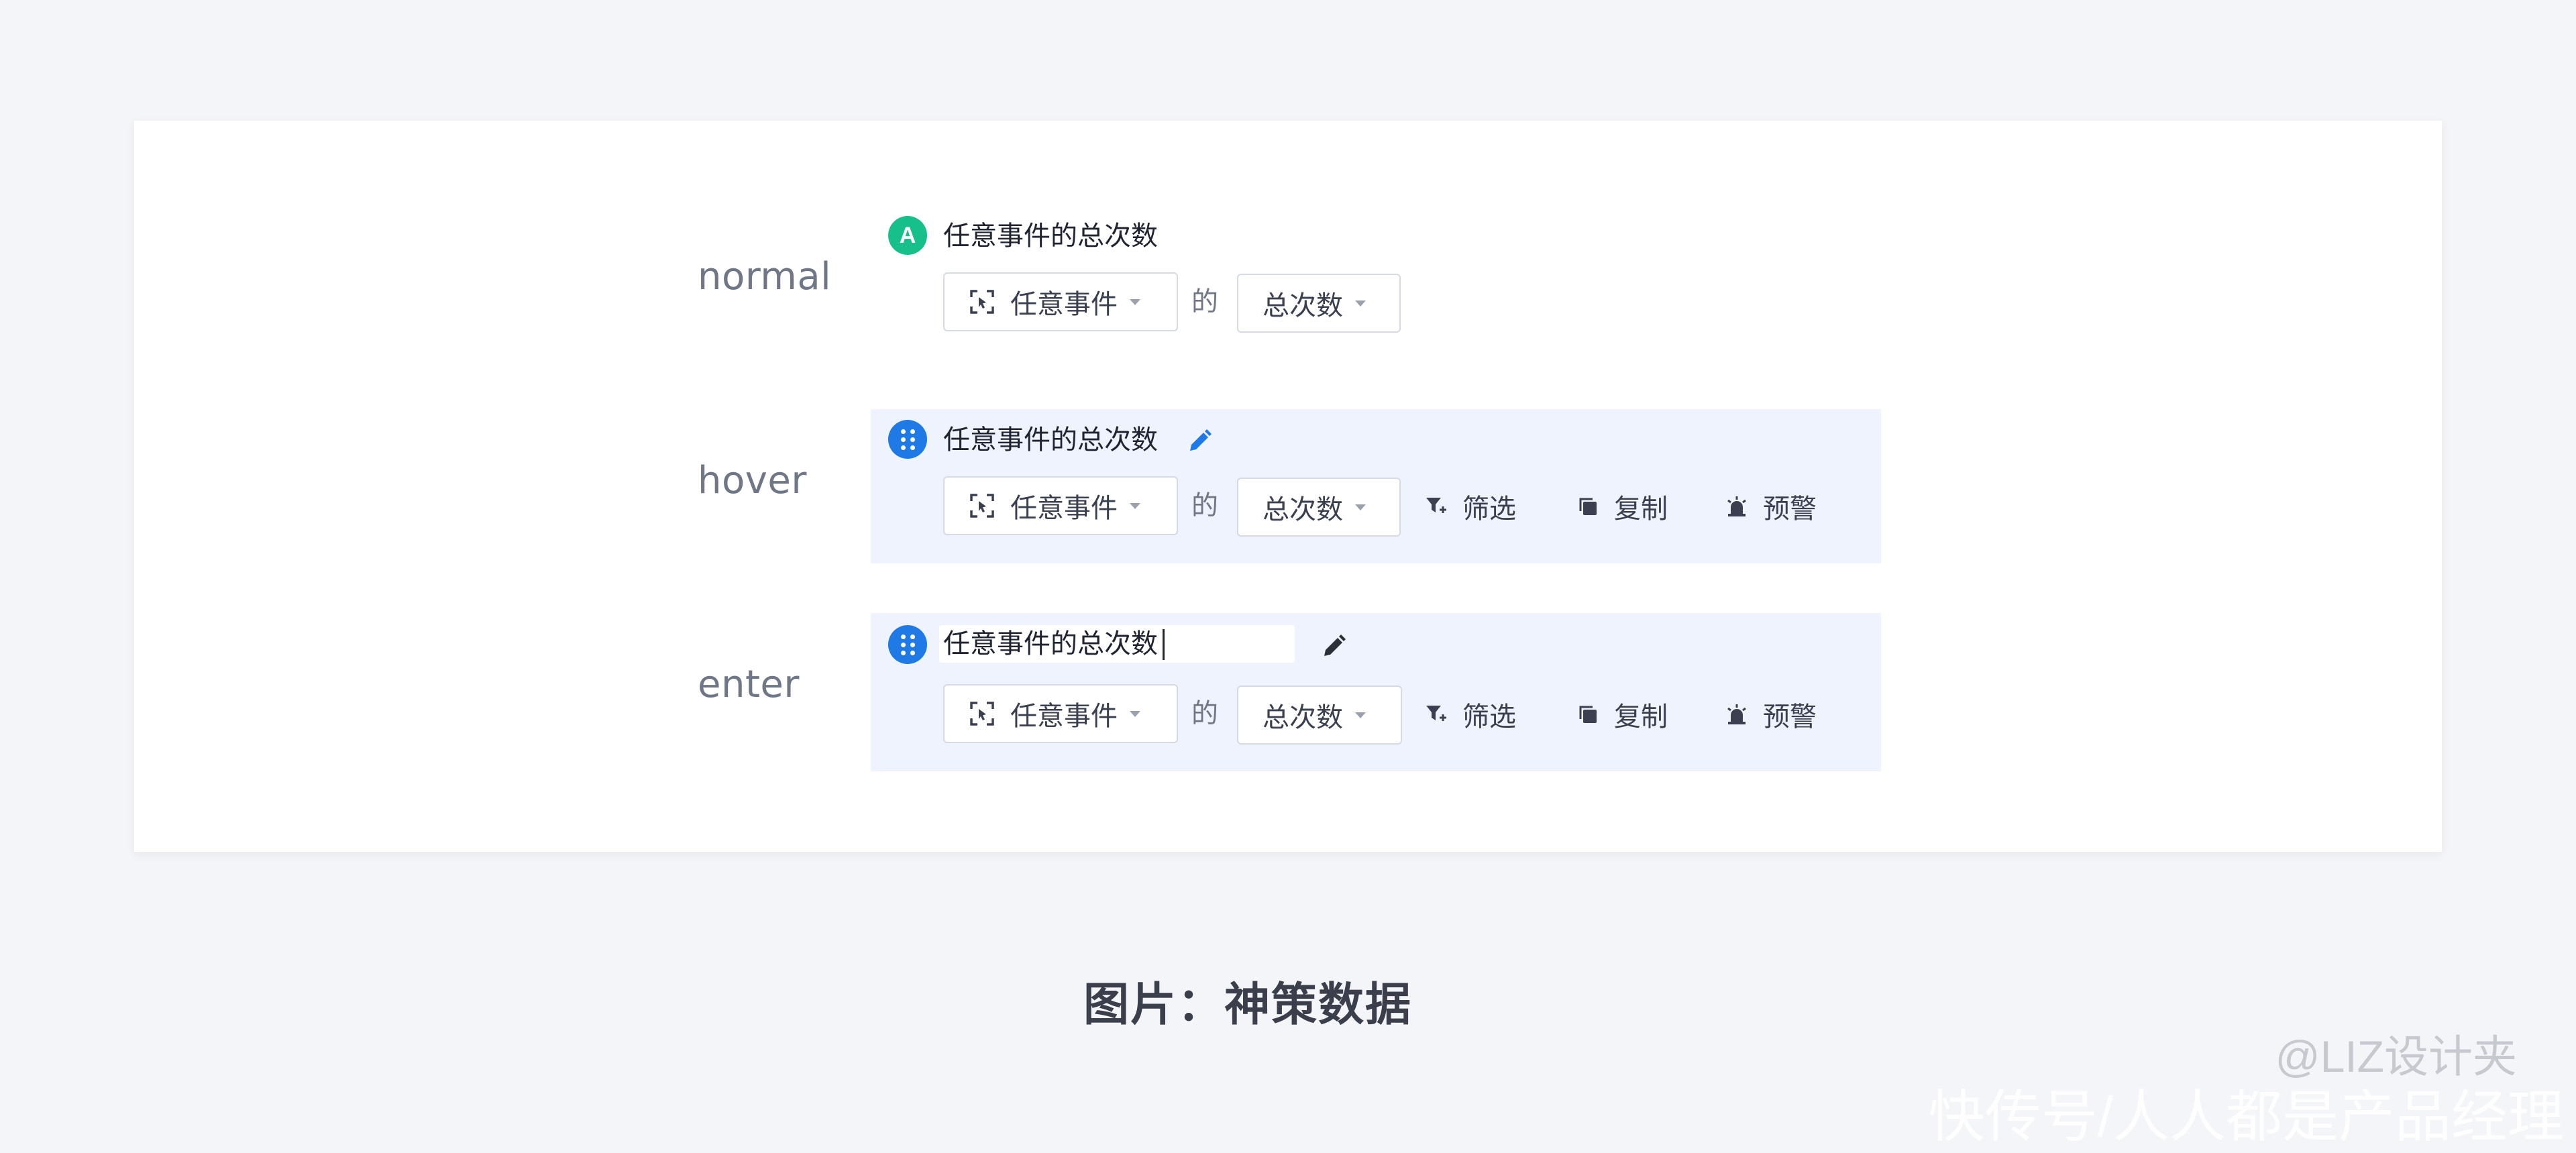  What do you see at coordinates (749, 684) in the screenshot?
I see `state-label-enter: enter` at bounding box center [749, 684].